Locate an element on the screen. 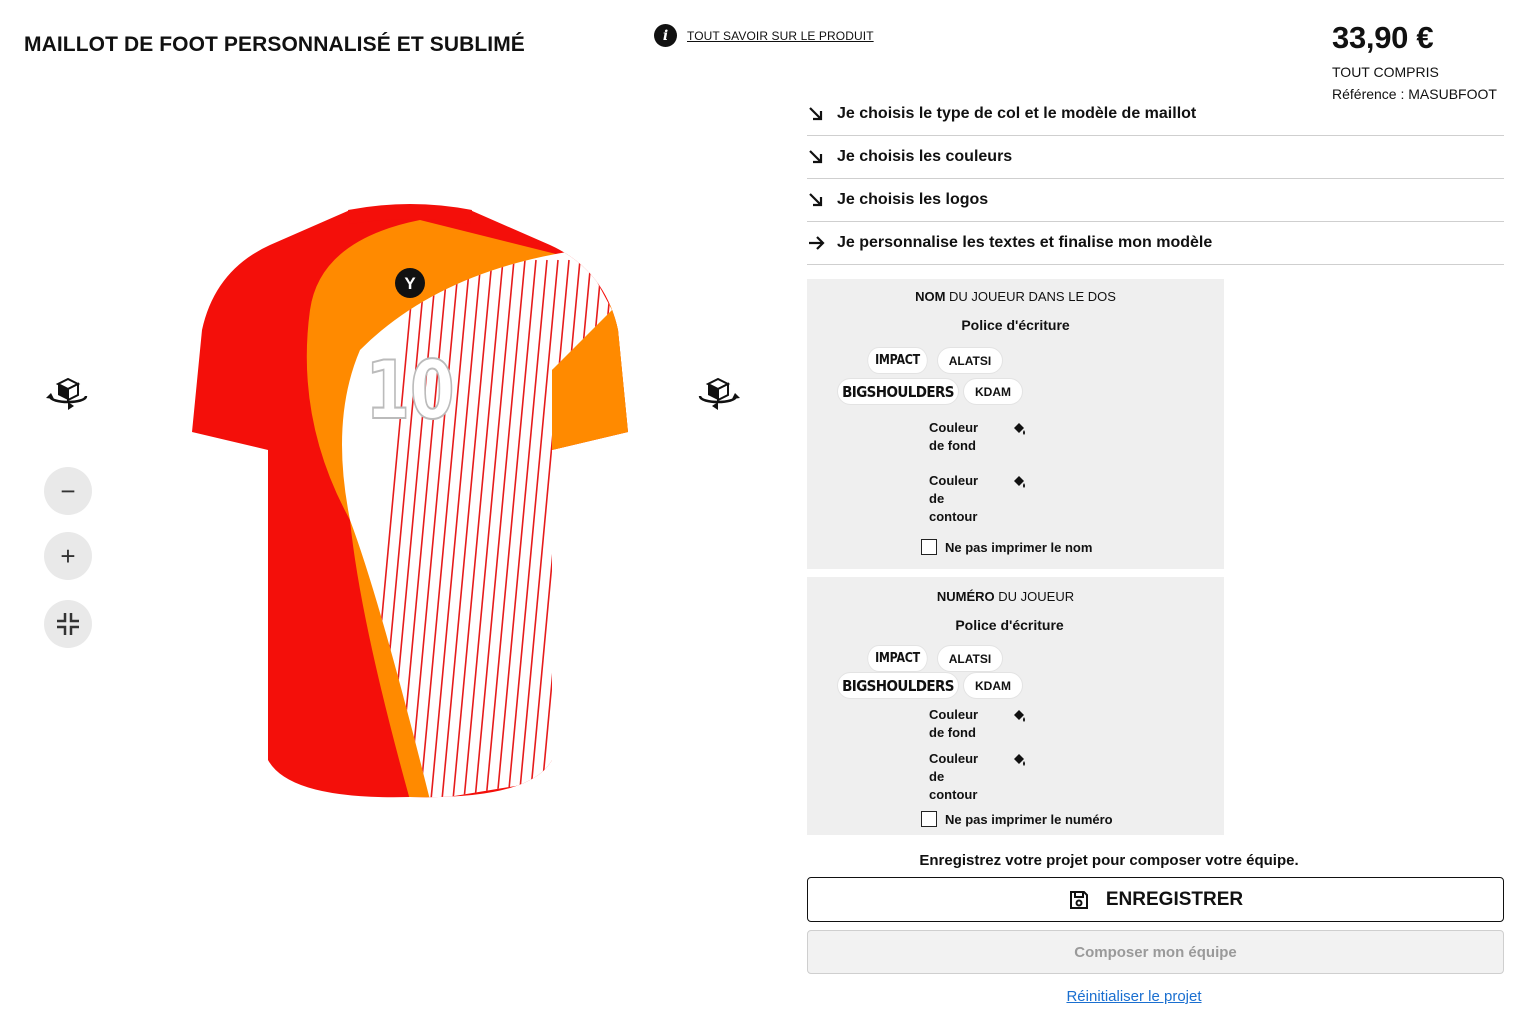 Image resolution: width=1536 pixels, height=1024 pixels. checkbox-label: Ne pas imprimer le nom is located at coordinates (1019, 547).